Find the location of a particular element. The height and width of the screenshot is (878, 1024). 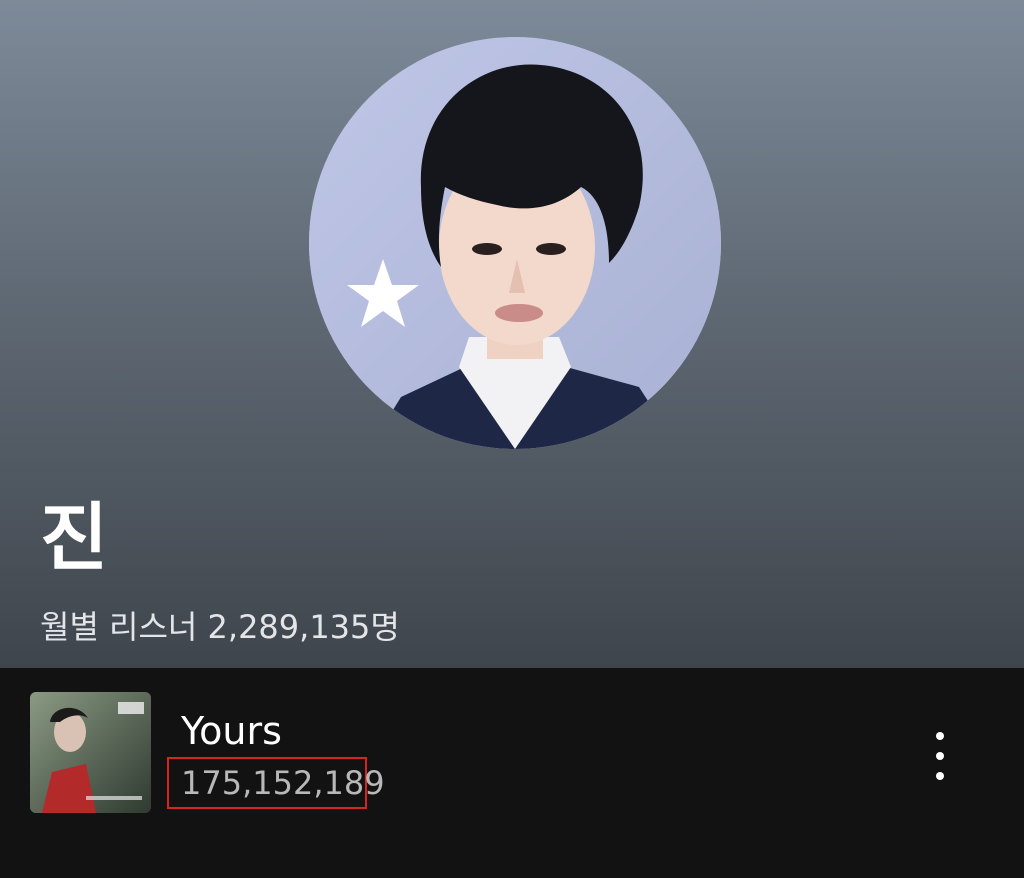

artist-name: 진 is located at coordinates (74, 538).